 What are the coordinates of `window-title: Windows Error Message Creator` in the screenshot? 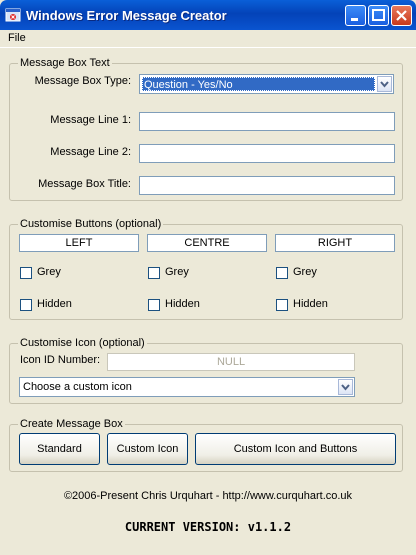 It's located at (126, 15).